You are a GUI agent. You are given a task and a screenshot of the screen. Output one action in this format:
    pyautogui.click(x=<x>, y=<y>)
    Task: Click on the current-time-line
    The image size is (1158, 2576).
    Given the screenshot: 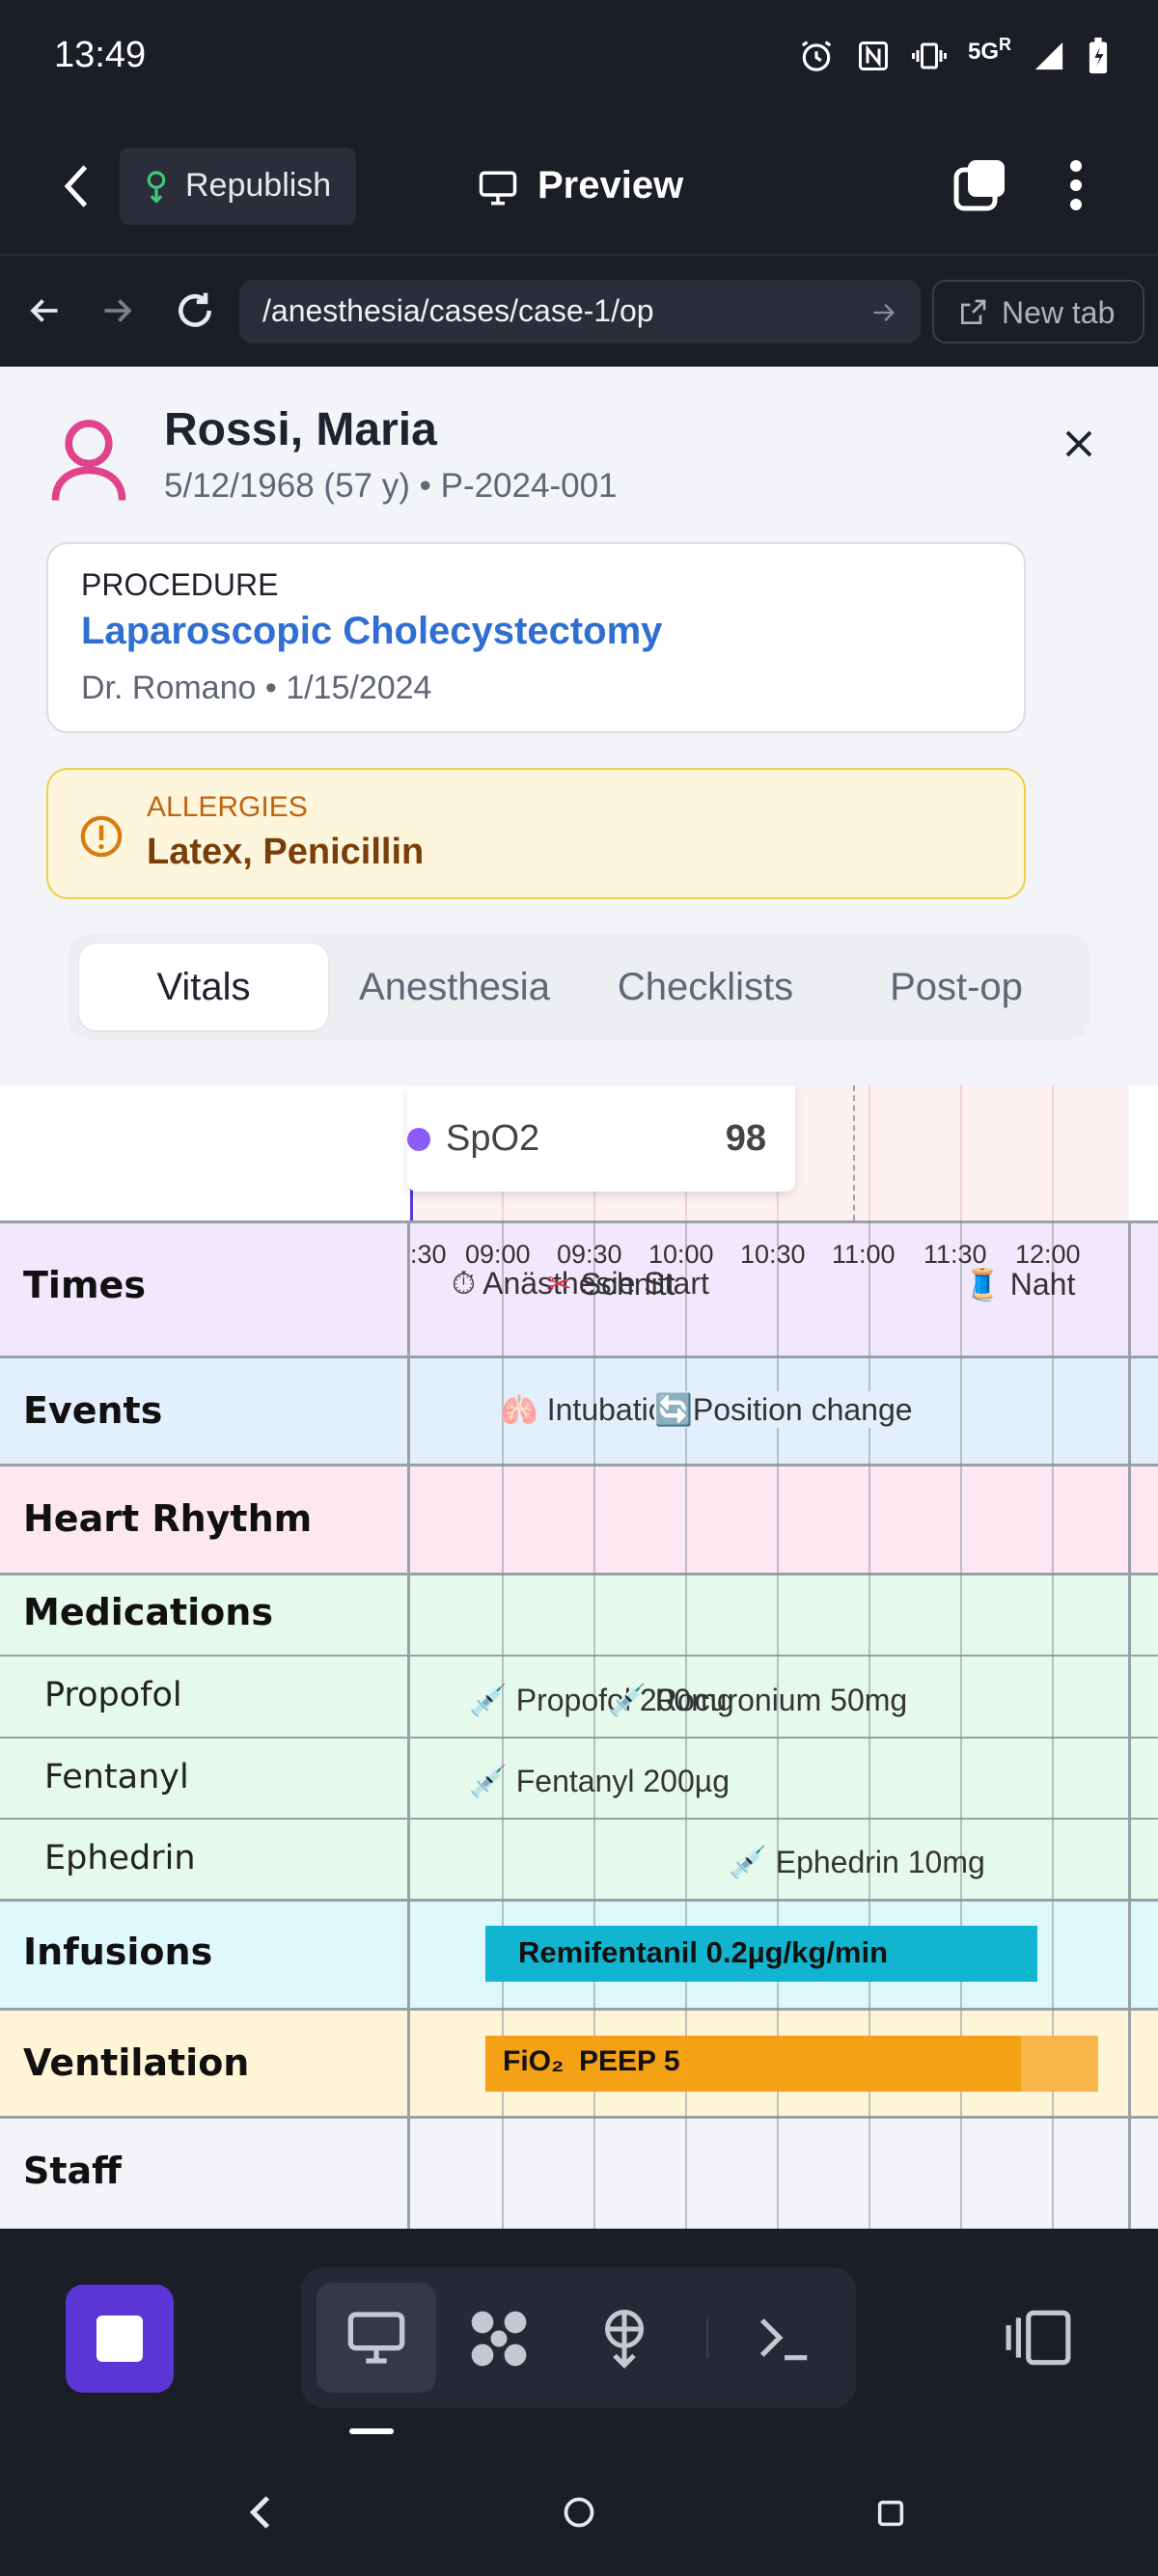 What is the action you would take?
    pyautogui.click(x=854, y=1153)
    